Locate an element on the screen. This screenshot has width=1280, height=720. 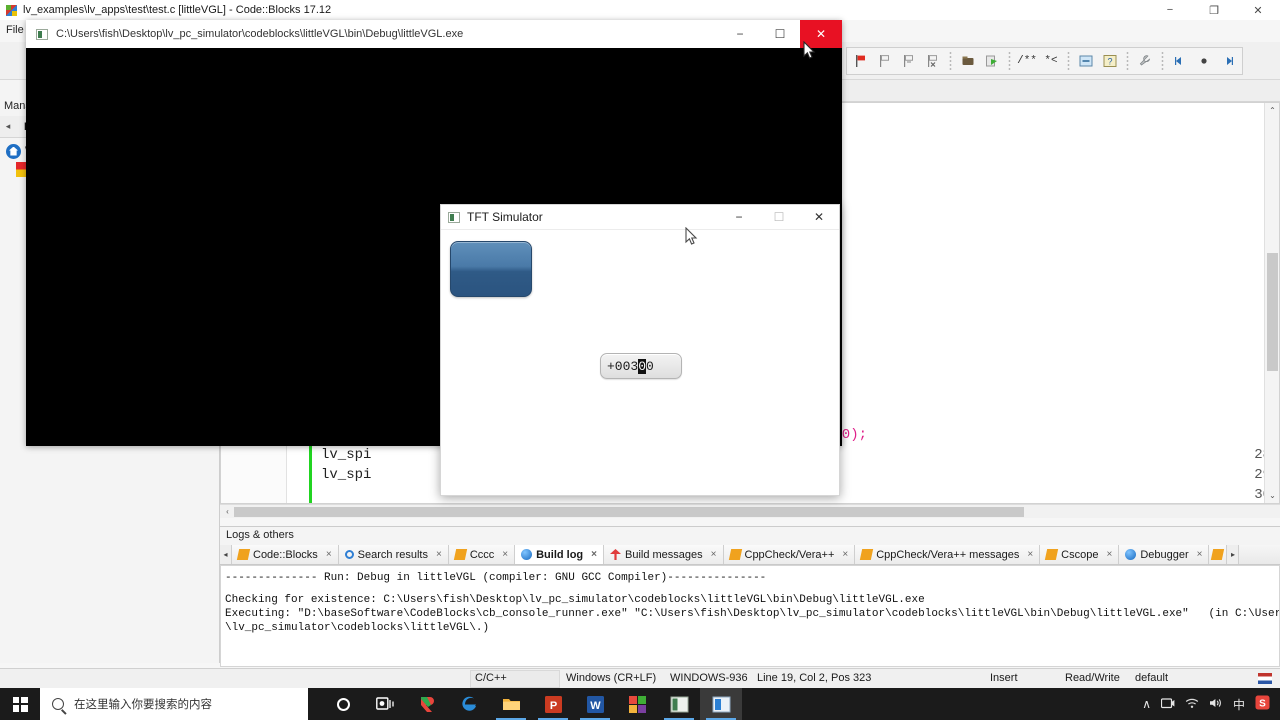
console-maximize-button: ☐ is located at coordinates (780, 34).